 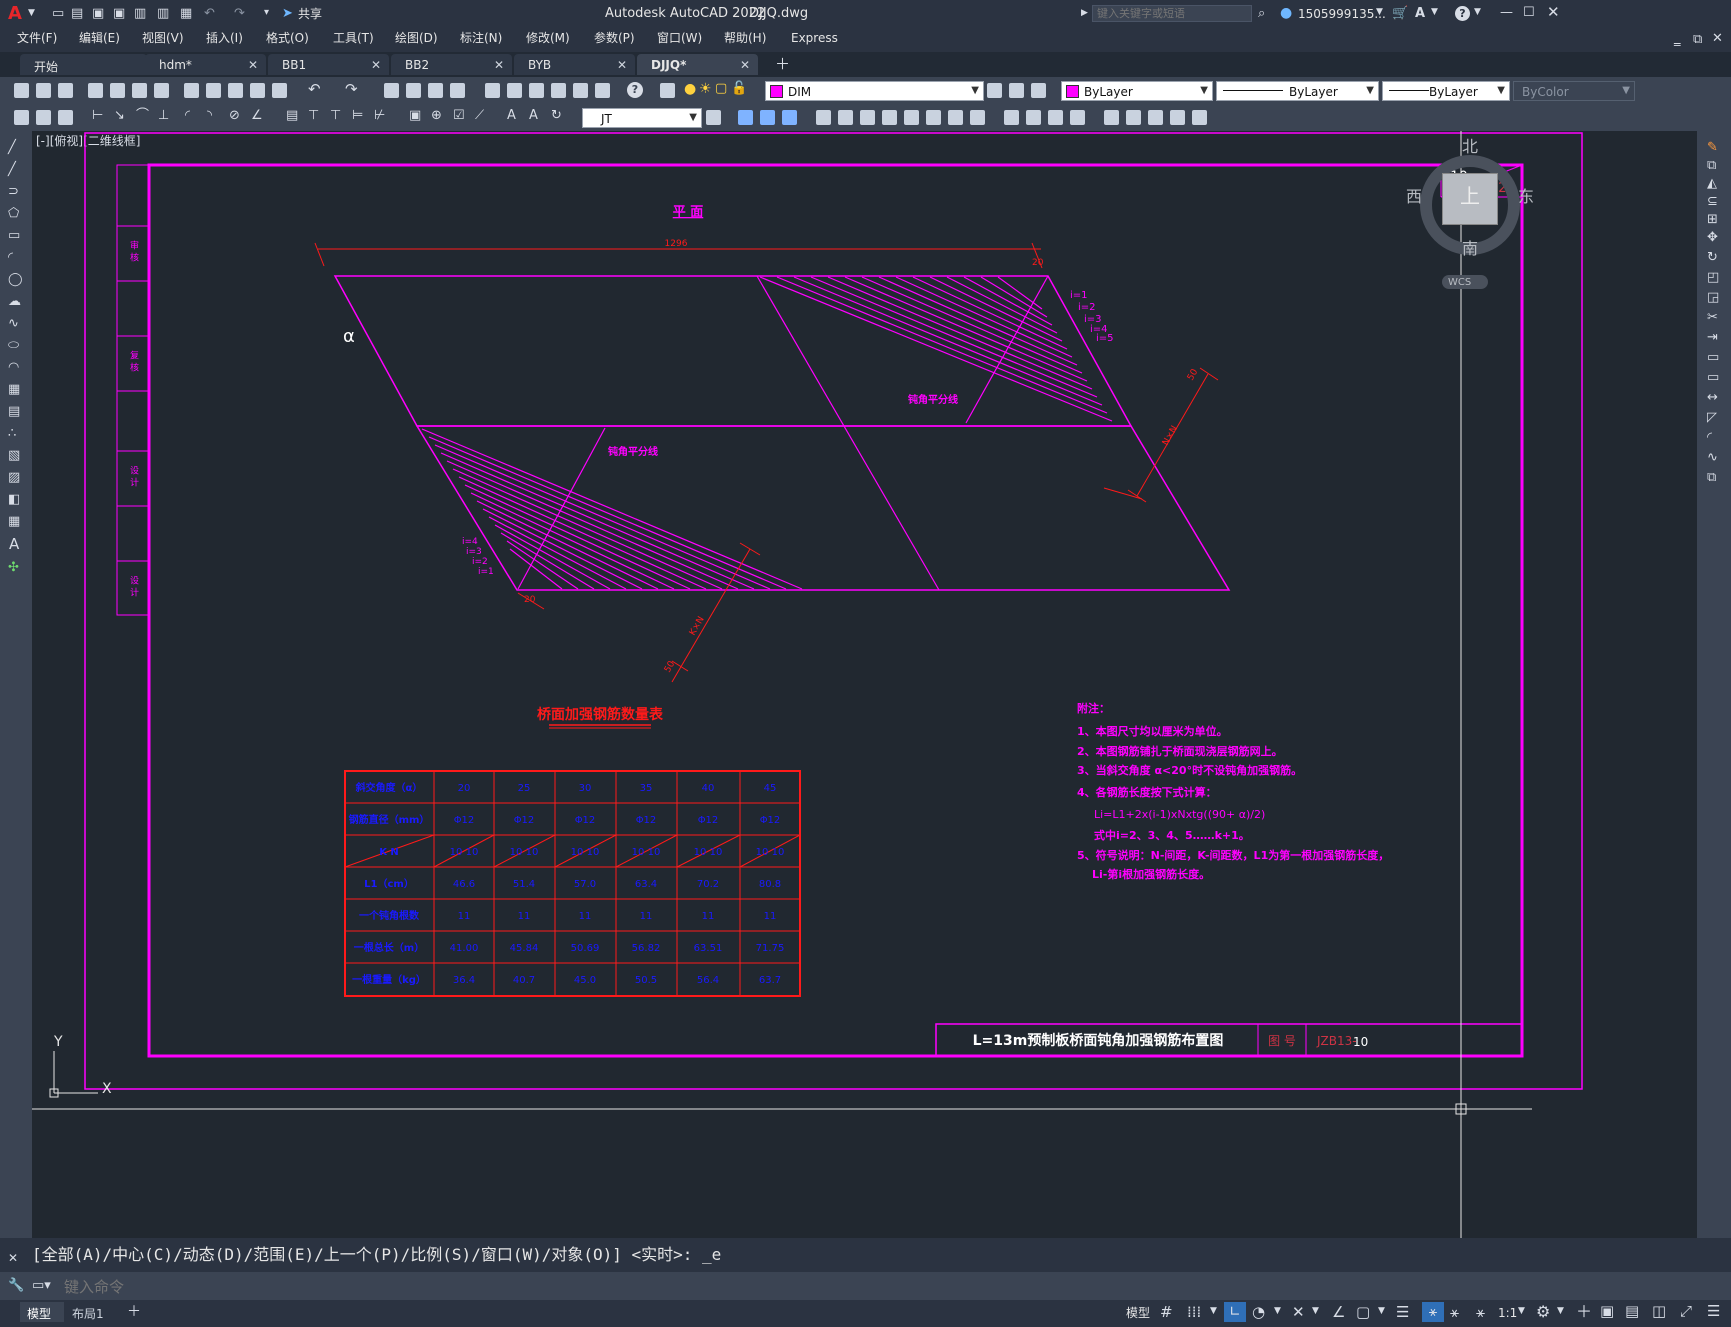 I want to click on annotation-scale-icon: ⚹, so click(x=1480, y=1312).